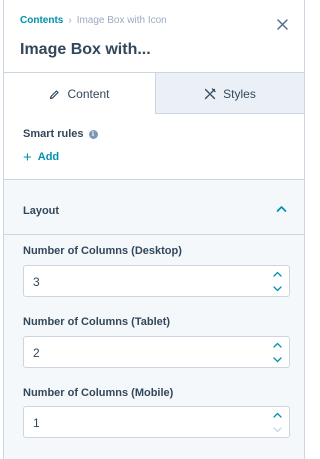  I want to click on pencil-icon, so click(55, 94).